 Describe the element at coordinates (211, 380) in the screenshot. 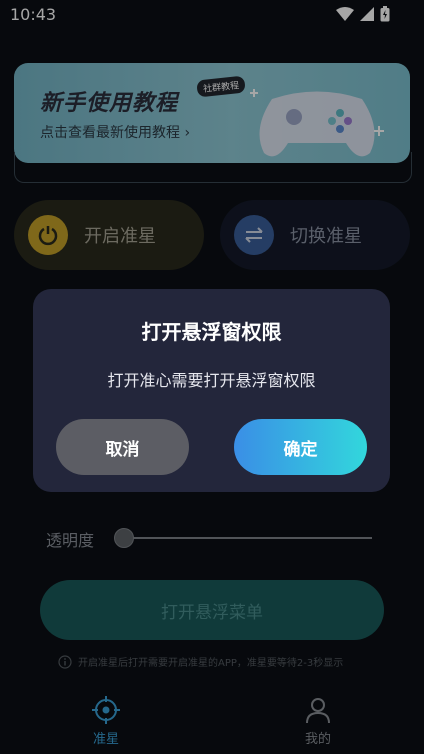

I see `dialog-message: 打开准心需要打开悬浮窗权限` at that location.